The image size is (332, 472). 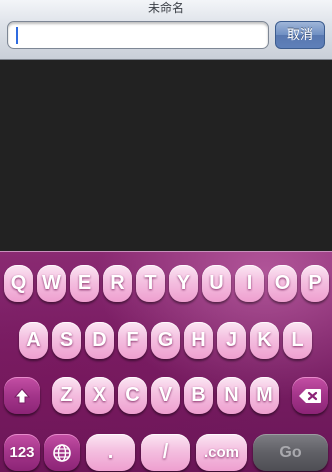 I want to click on delete-key, so click(x=310, y=395).